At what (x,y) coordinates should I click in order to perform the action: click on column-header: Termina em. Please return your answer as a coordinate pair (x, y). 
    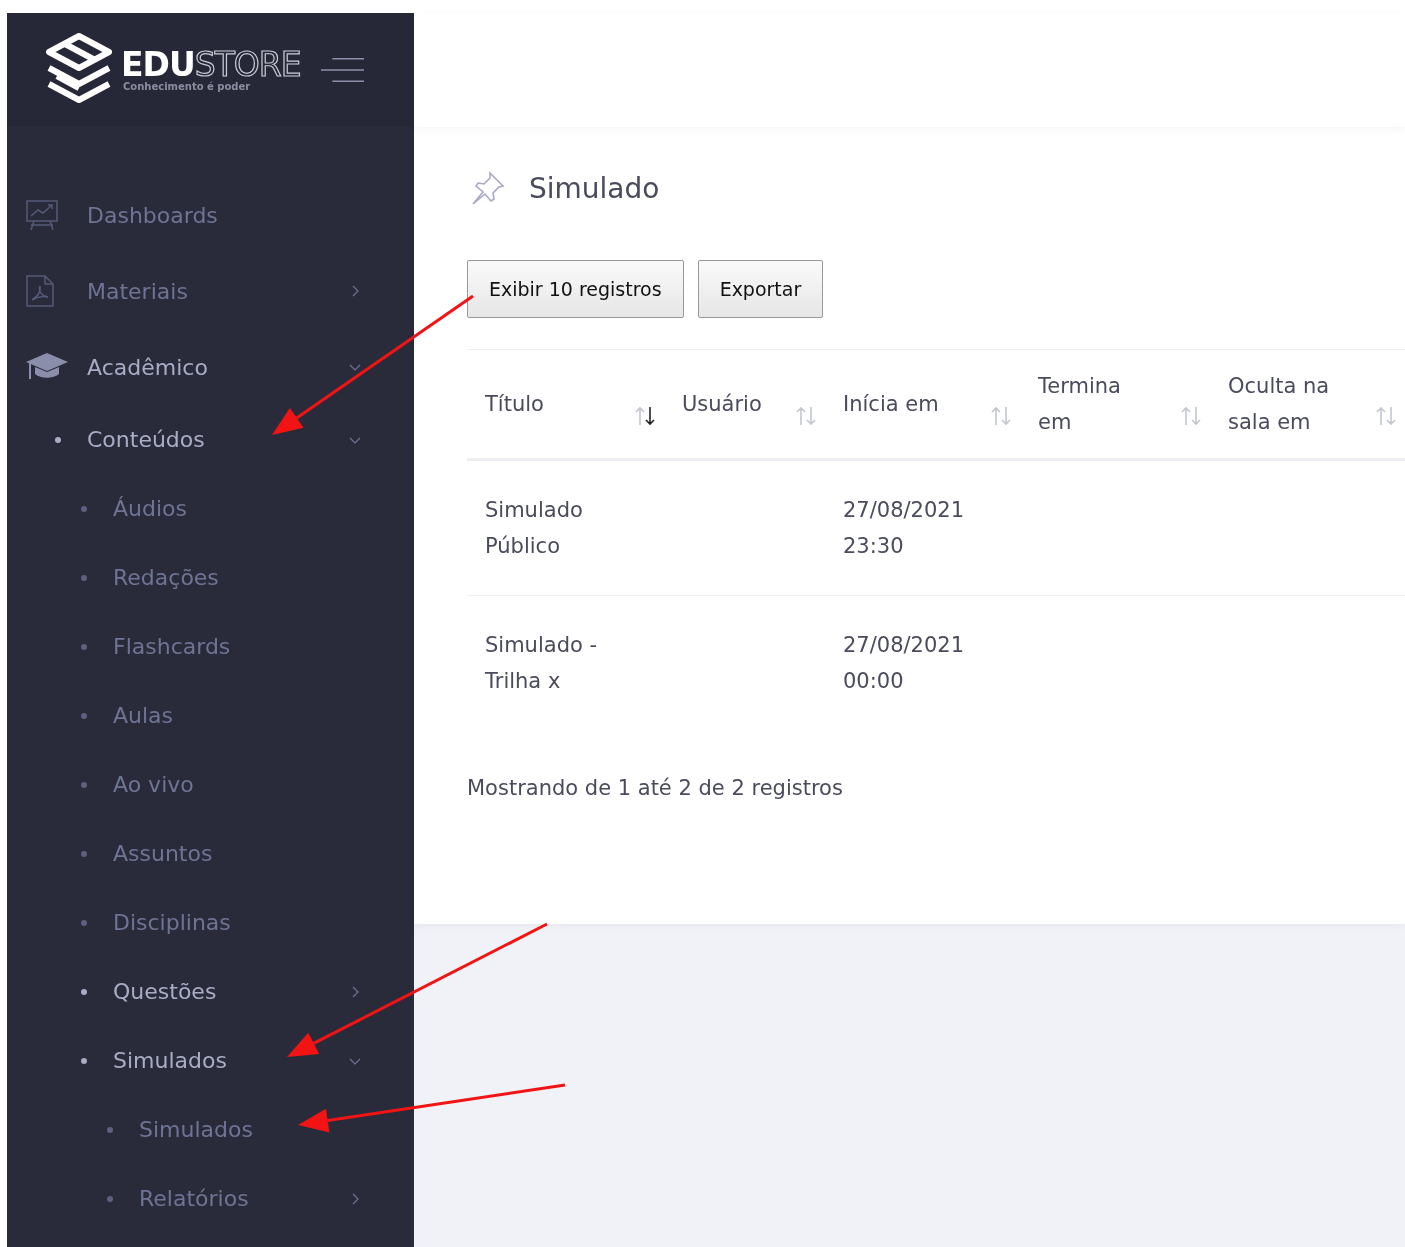
    Looking at the image, I should click on (1097, 404).